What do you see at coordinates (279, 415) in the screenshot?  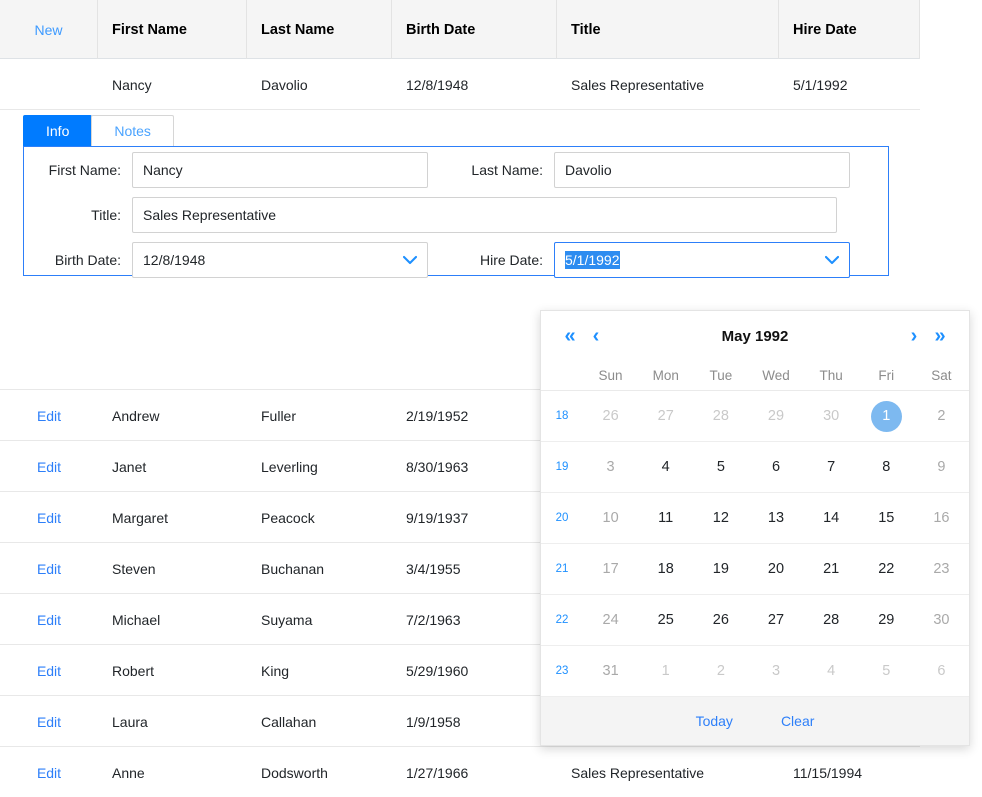 I see `row-last-name: Fuller` at bounding box center [279, 415].